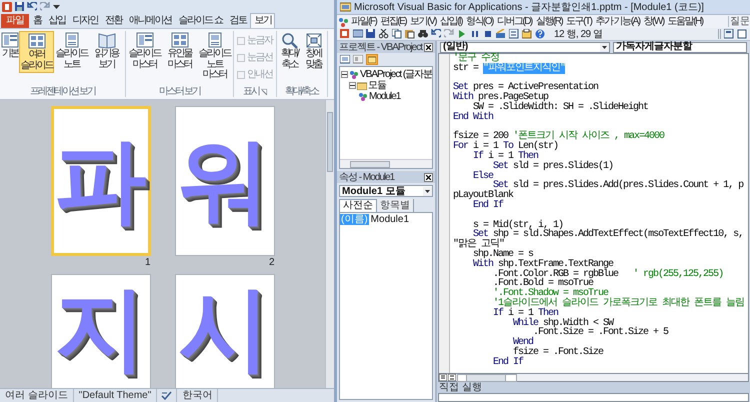 The height and width of the screenshot is (402, 750). I want to click on menu-item: 형식(O), so click(479, 22).